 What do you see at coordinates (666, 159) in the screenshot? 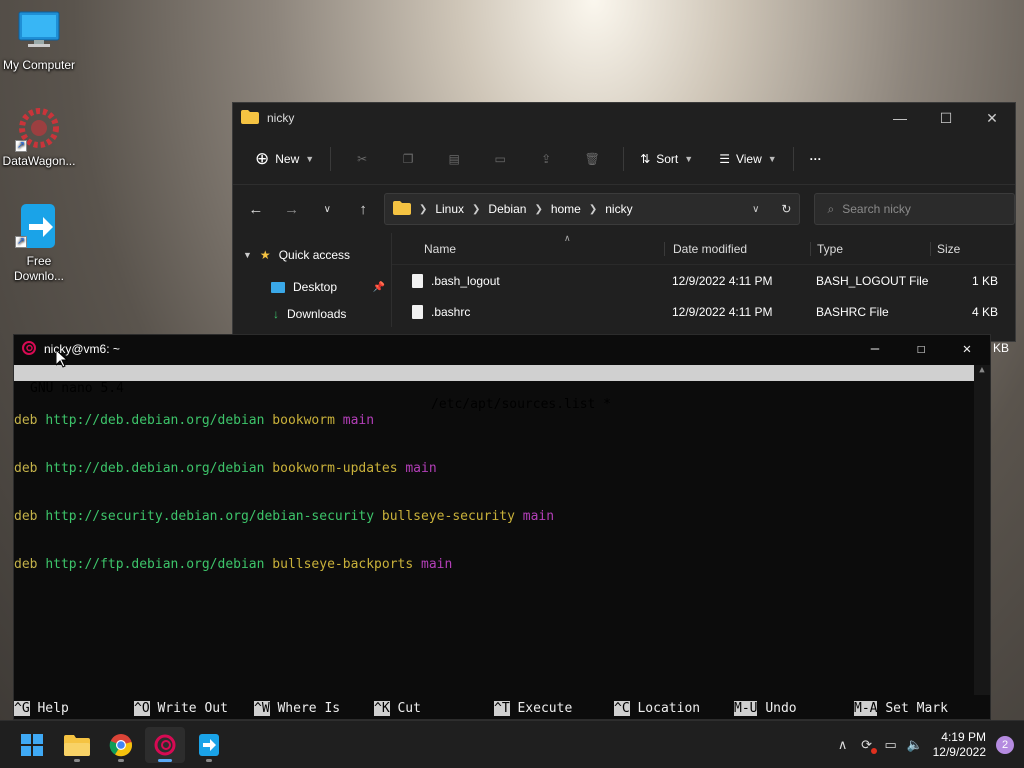
I see `sort-button: ⇅ Sort ▼` at bounding box center [666, 159].